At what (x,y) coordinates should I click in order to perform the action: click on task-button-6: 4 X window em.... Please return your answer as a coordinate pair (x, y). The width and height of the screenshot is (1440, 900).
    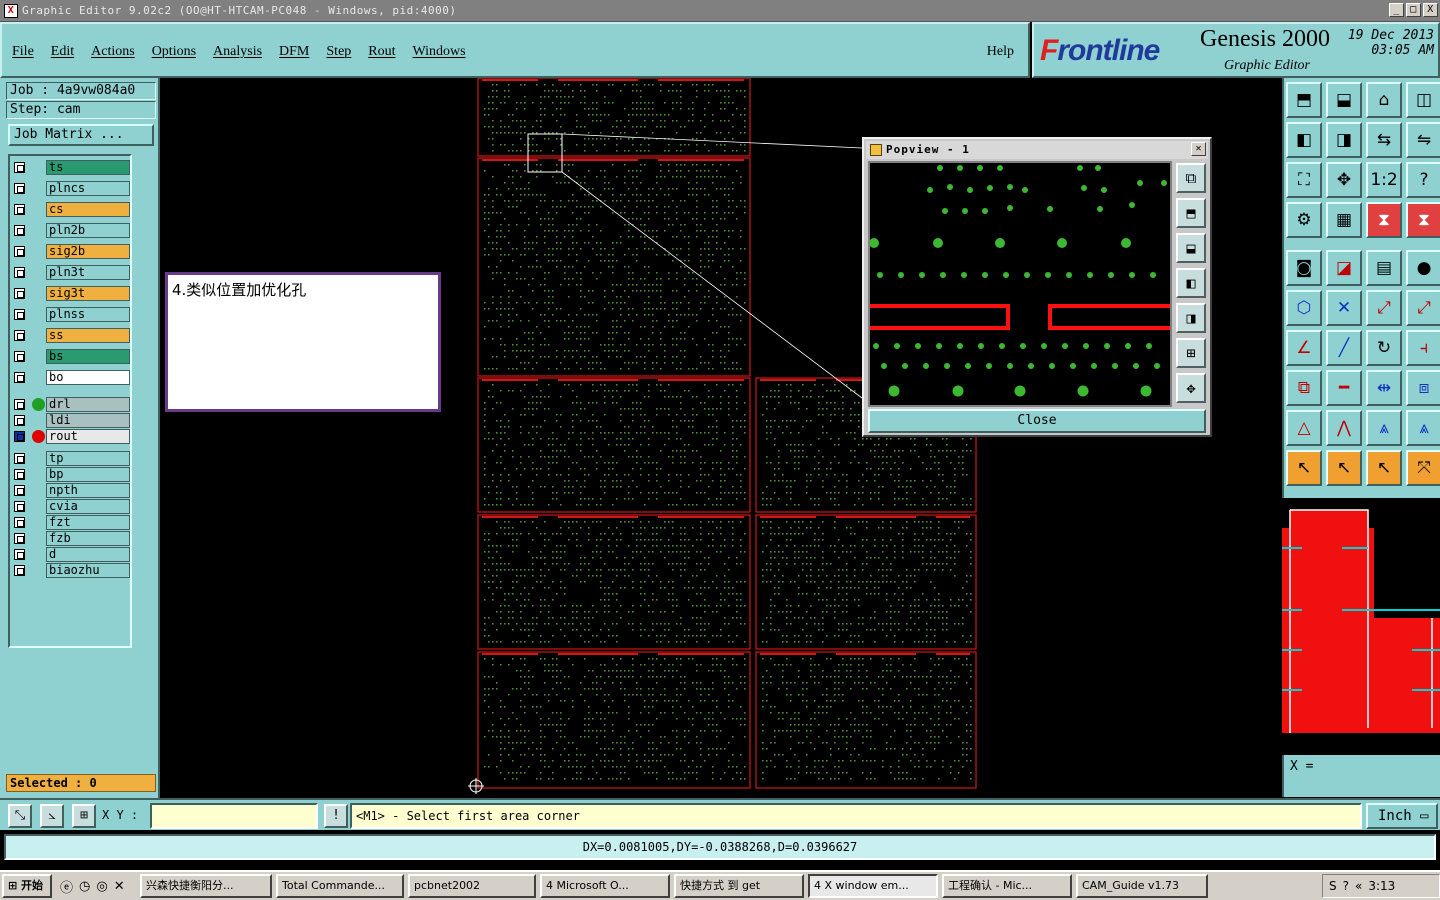
    Looking at the image, I should click on (873, 886).